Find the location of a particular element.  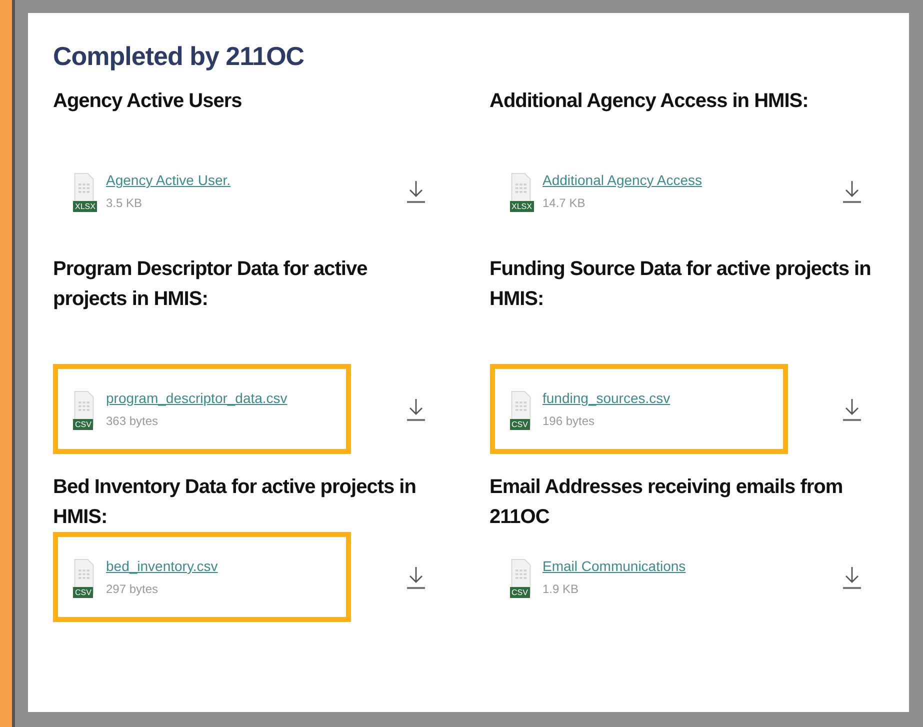

section-heading: Program Descriptor Data for active projects in HMIS: is located at coordinates (210, 284).